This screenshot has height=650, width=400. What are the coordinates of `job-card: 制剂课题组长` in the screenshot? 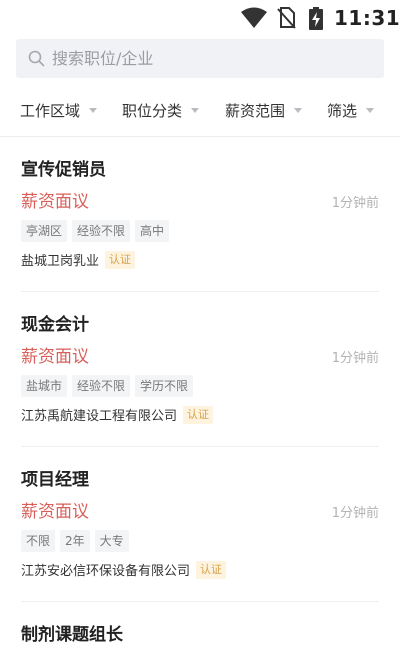 It's located at (200, 626).